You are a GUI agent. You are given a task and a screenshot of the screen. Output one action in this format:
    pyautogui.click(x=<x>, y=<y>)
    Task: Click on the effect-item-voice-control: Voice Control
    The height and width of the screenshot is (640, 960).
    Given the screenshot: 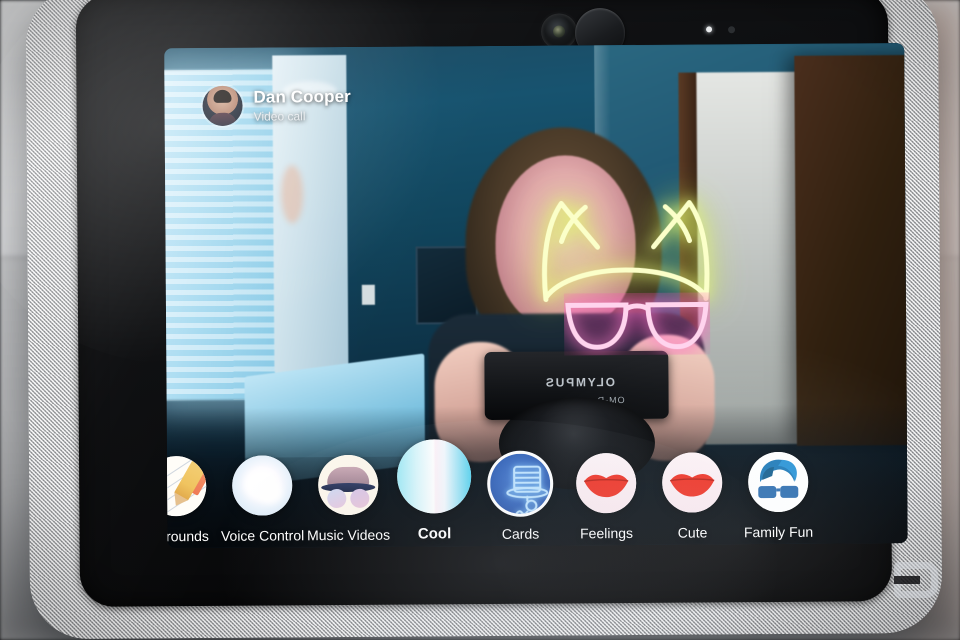 What is the action you would take?
    pyautogui.click(x=262, y=499)
    